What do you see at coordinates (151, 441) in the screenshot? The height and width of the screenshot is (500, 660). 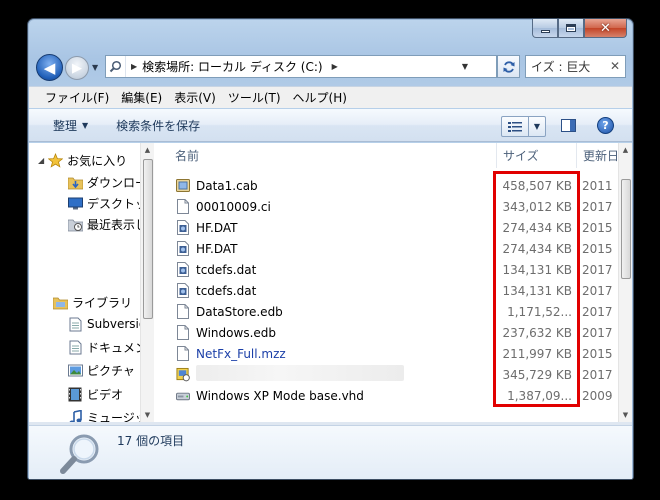 I see `item-count-status: 17 個の項目` at bounding box center [151, 441].